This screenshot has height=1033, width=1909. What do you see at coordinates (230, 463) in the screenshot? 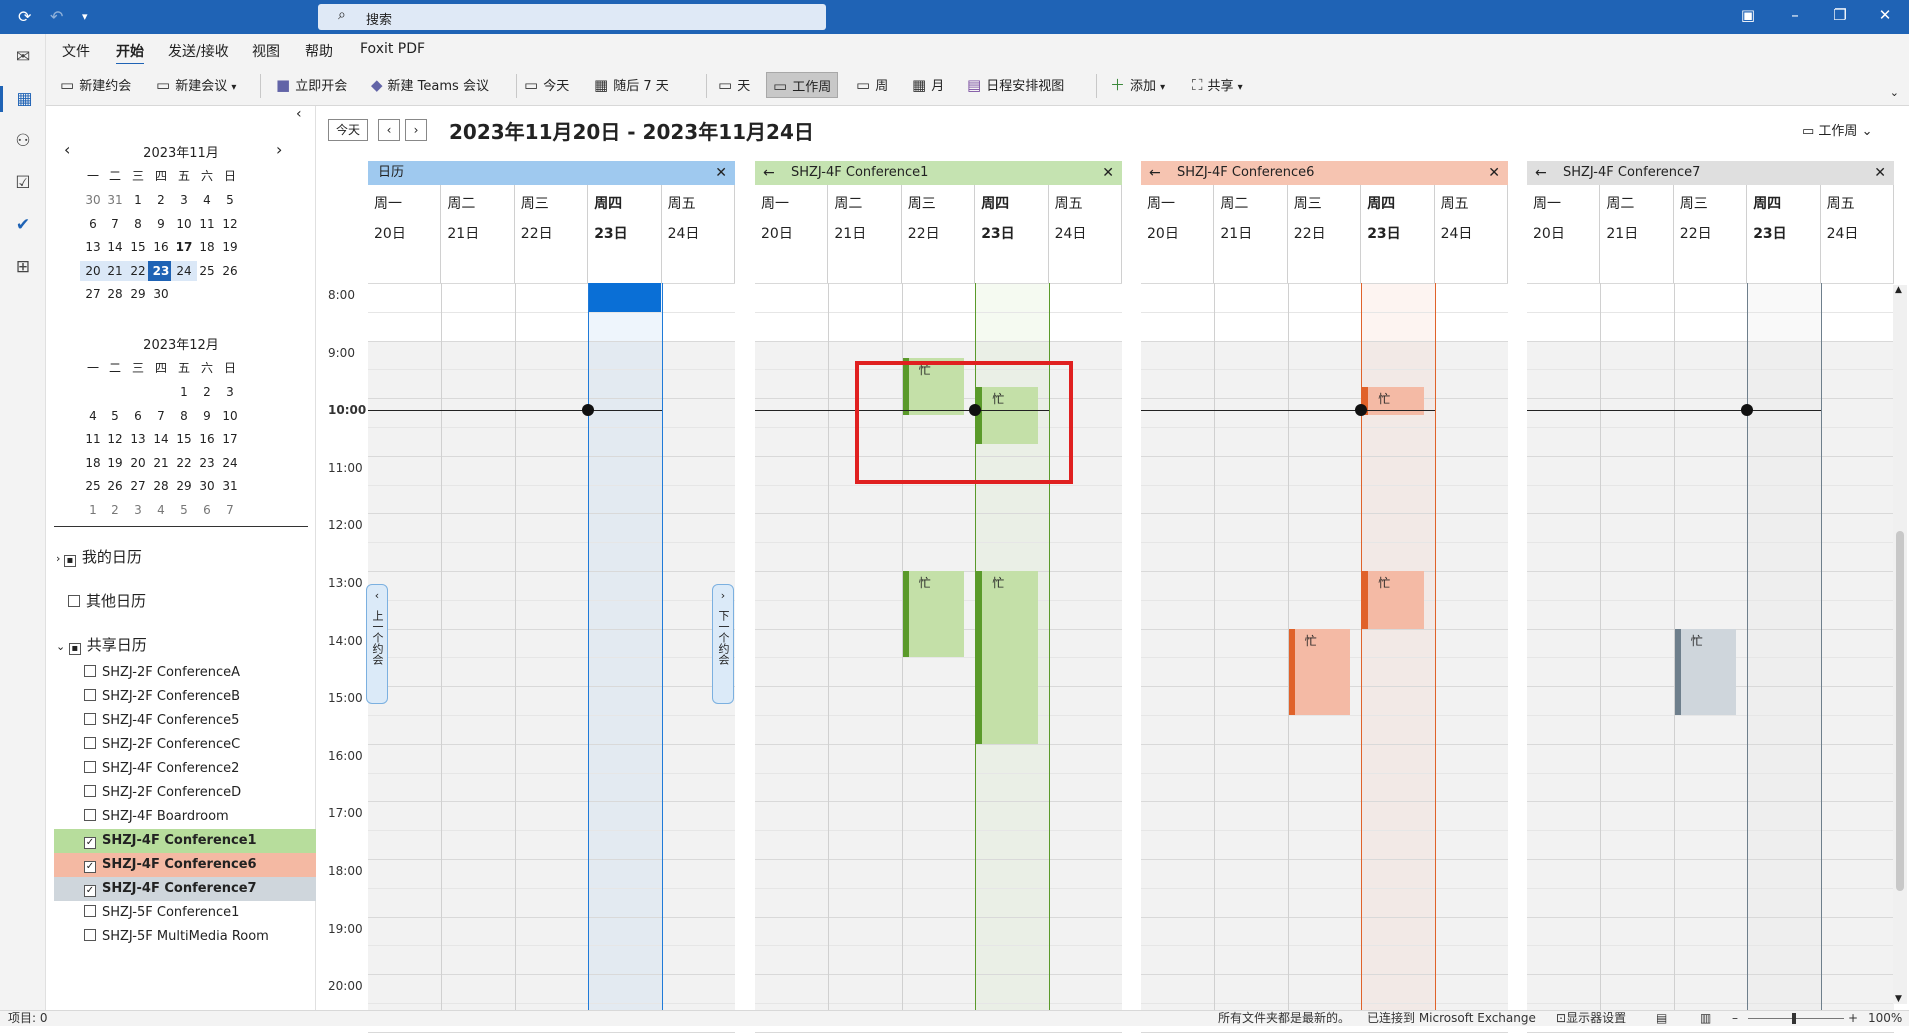
I see `mini-cal-day: 24` at bounding box center [230, 463].